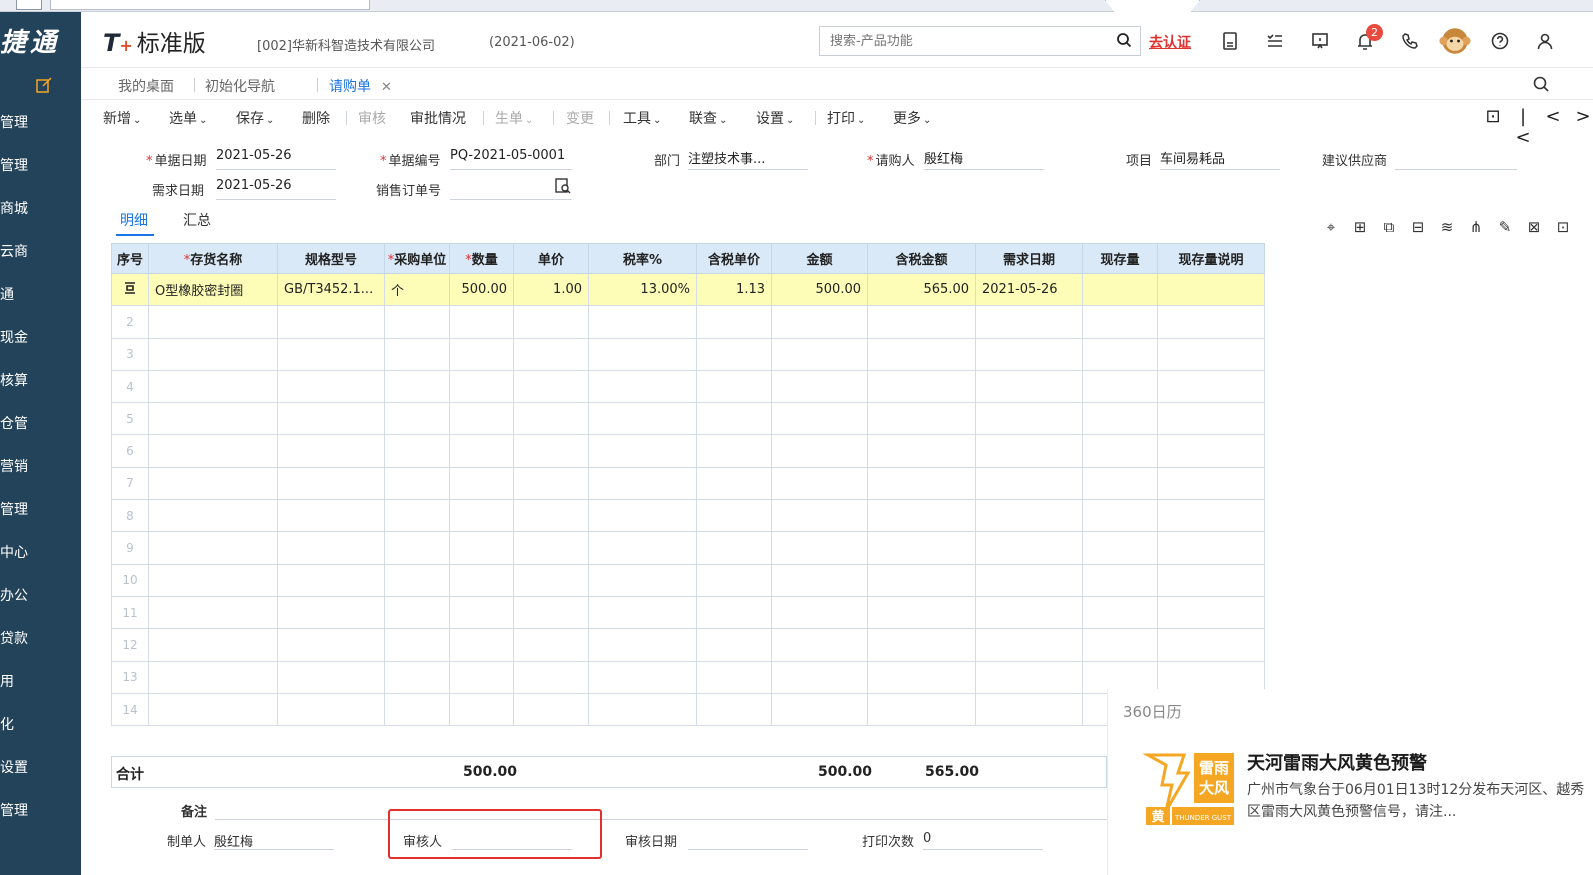 This screenshot has height=875, width=1593. I want to click on tab-detail: 明细, so click(135, 223).